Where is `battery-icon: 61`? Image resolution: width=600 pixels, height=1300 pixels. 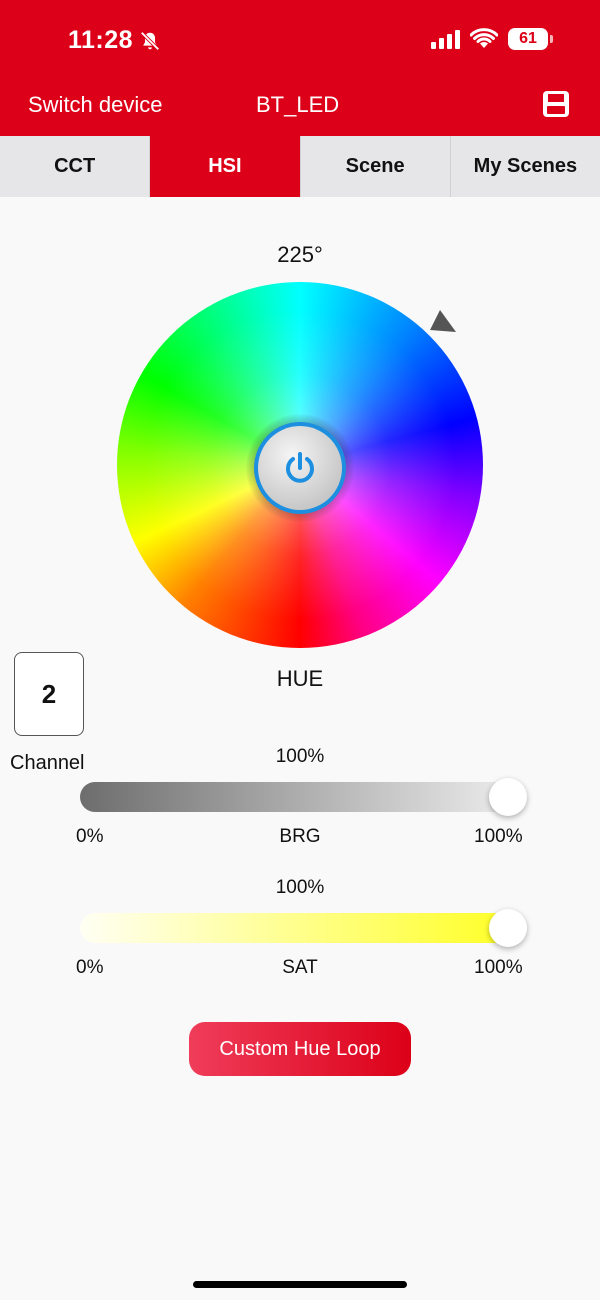 battery-icon: 61 is located at coordinates (530, 39).